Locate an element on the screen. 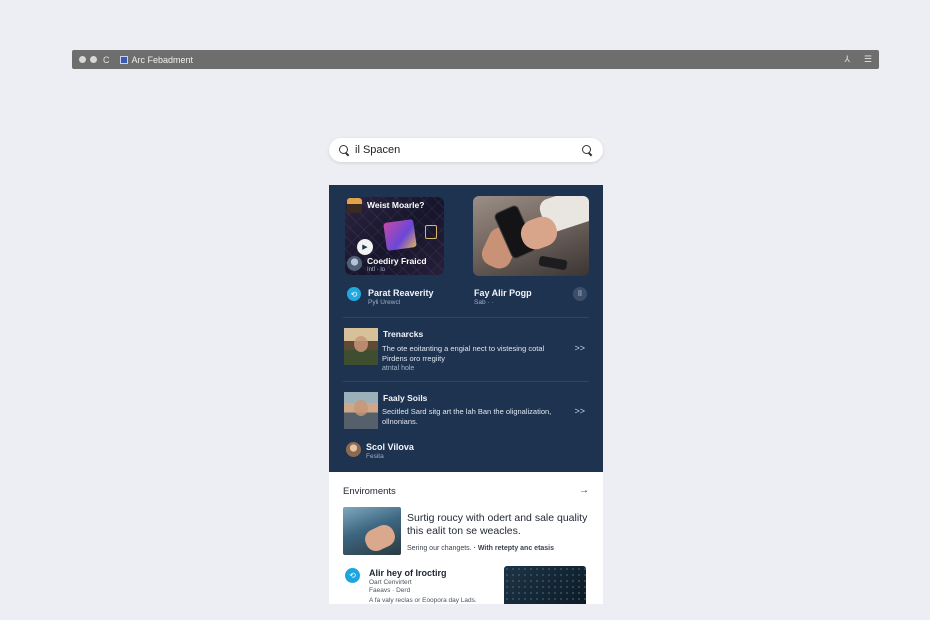 The width and height of the screenshot is (930, 620). search-bar is located at coordinates (466, 150).